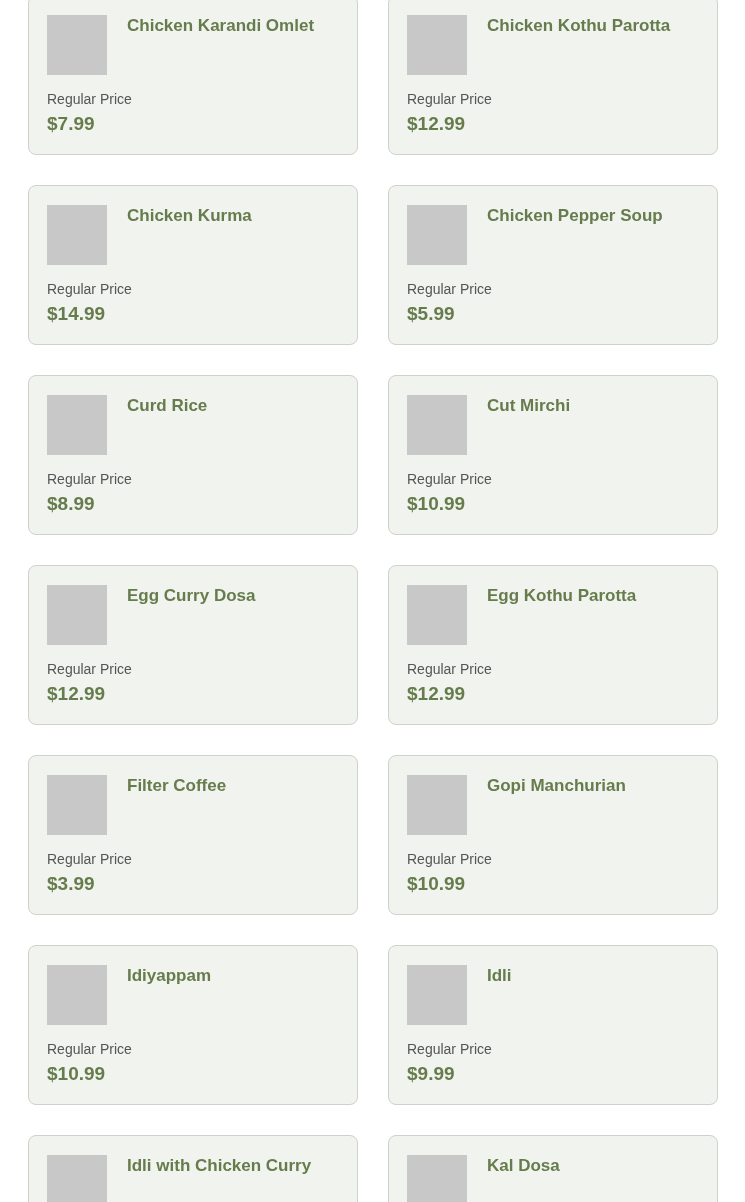 The height and width of the screenshot is (1202, 745). What do you see at coordinates (431, 1074) in the screenshot?
I see `price: $9.99` at bounding box center [431, 1074].